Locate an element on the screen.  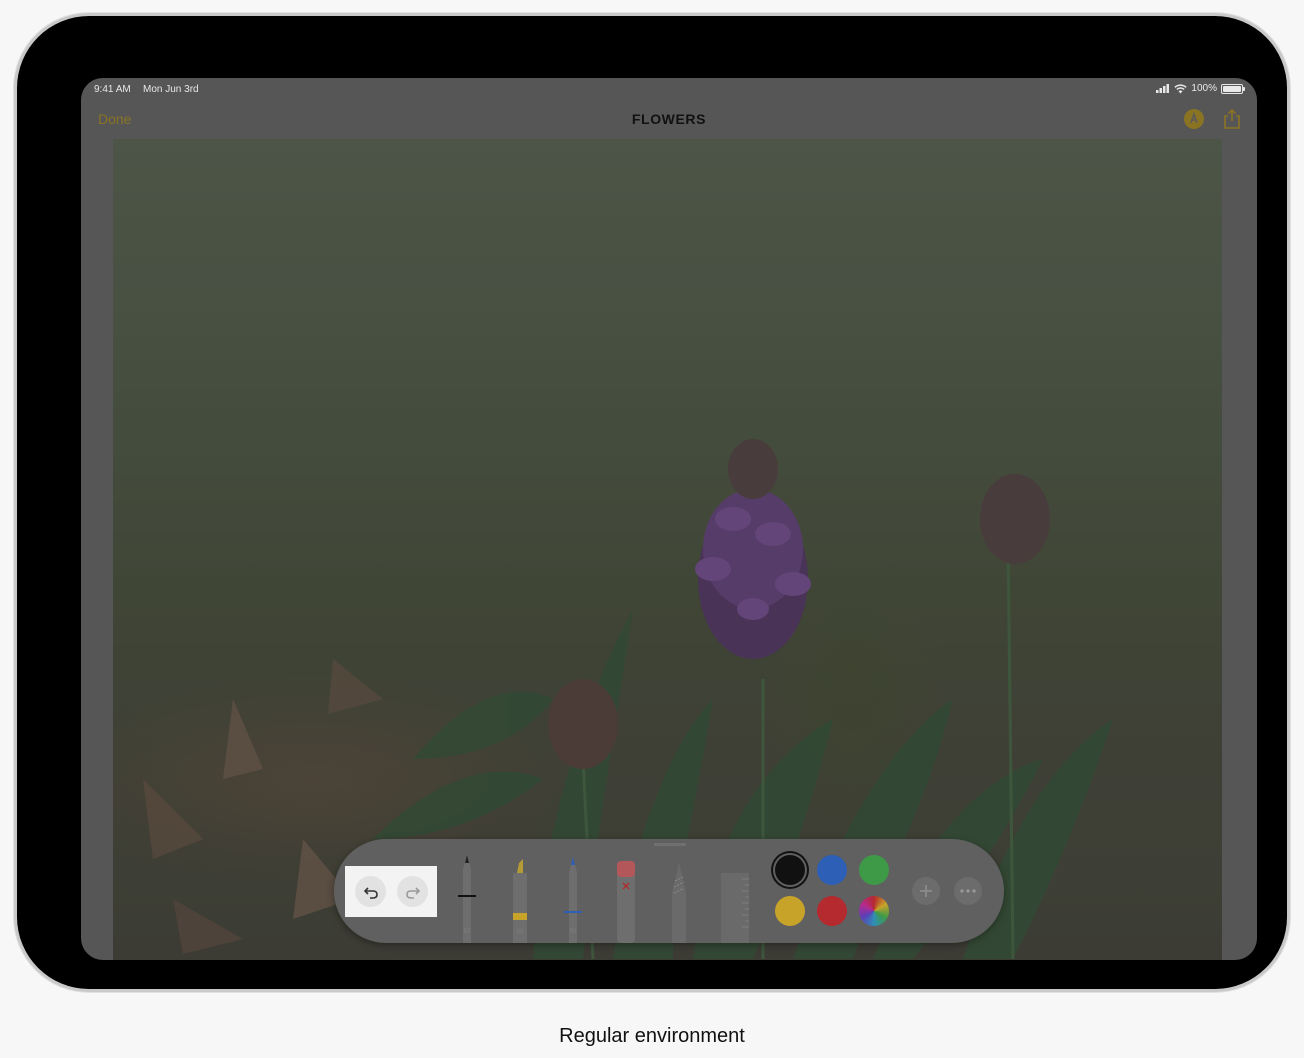
signal-icon is located at coordinates (1163, 88).